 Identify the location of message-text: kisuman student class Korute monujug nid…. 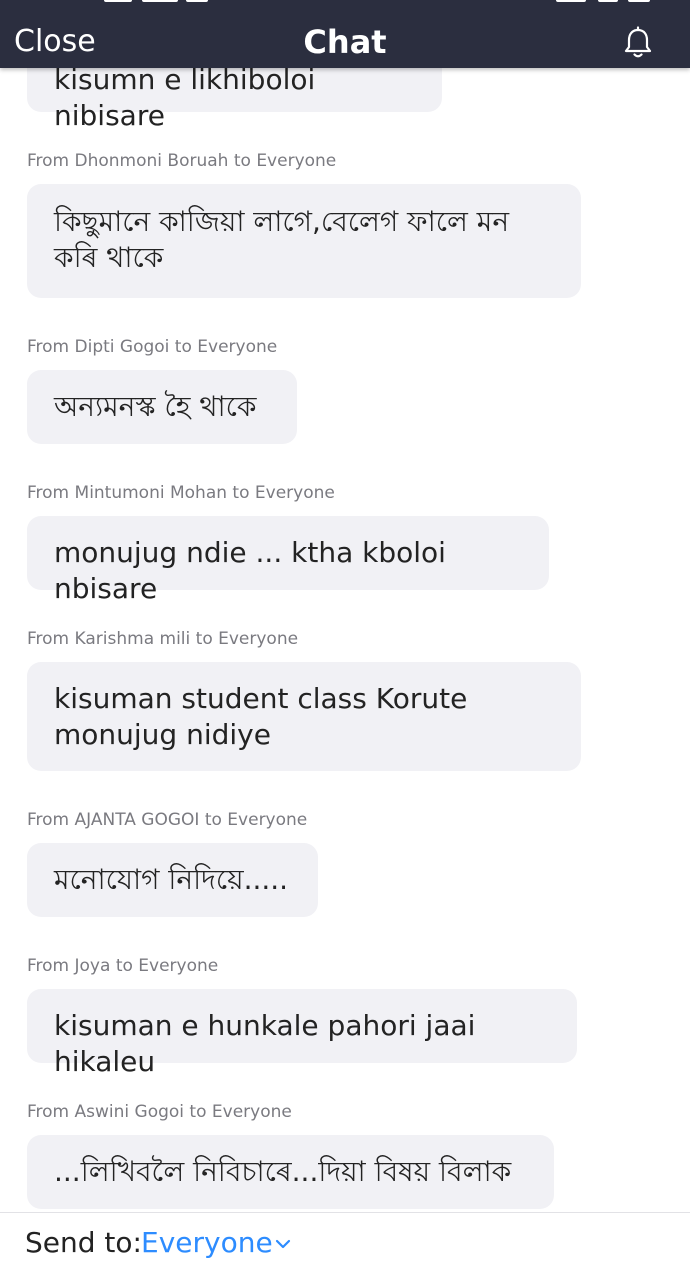
(261, 716).